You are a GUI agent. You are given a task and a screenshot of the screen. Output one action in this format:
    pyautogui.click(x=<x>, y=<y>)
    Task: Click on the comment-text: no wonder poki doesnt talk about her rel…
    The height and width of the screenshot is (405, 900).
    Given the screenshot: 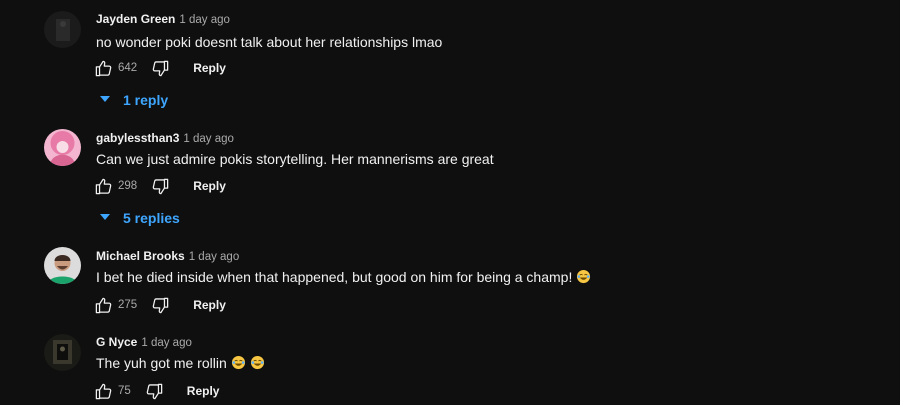 What is the action you would take?
    pyautogui.click(x=269, y=42)
    